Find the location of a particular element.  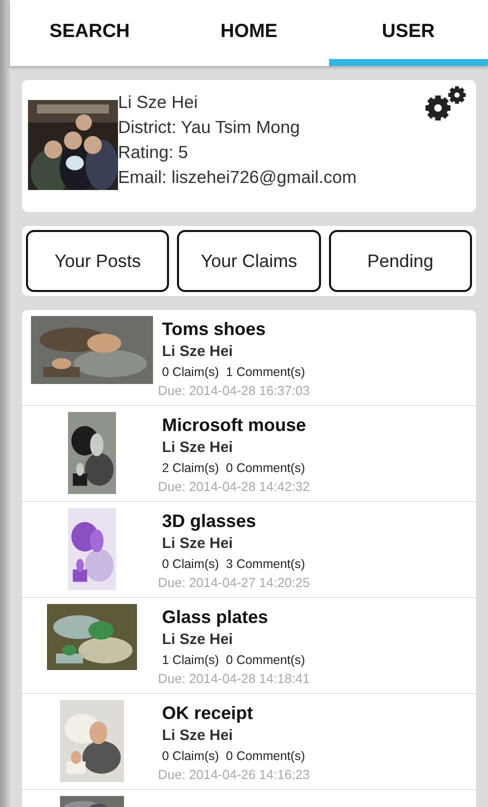

due-date: Due: 2014-04-26 14:16:23 is located at coordinates (234, 774).